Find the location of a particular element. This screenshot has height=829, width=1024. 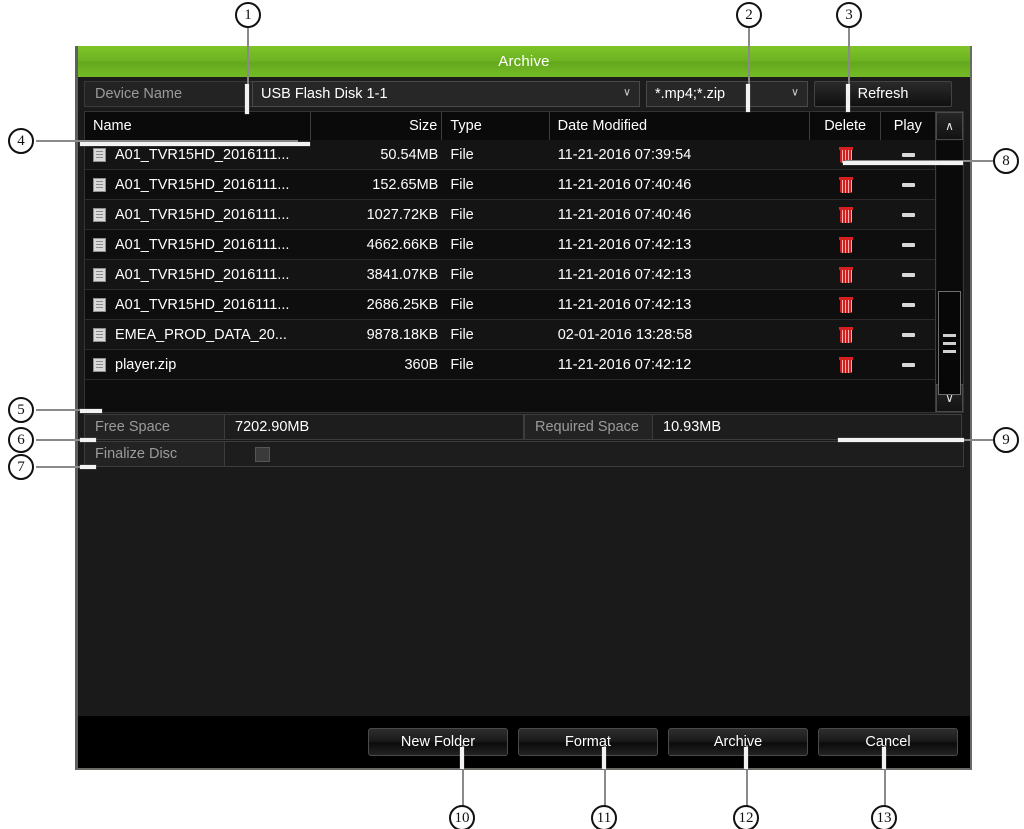

cell-file-name: player.zip is located at coordinates (198, 364).